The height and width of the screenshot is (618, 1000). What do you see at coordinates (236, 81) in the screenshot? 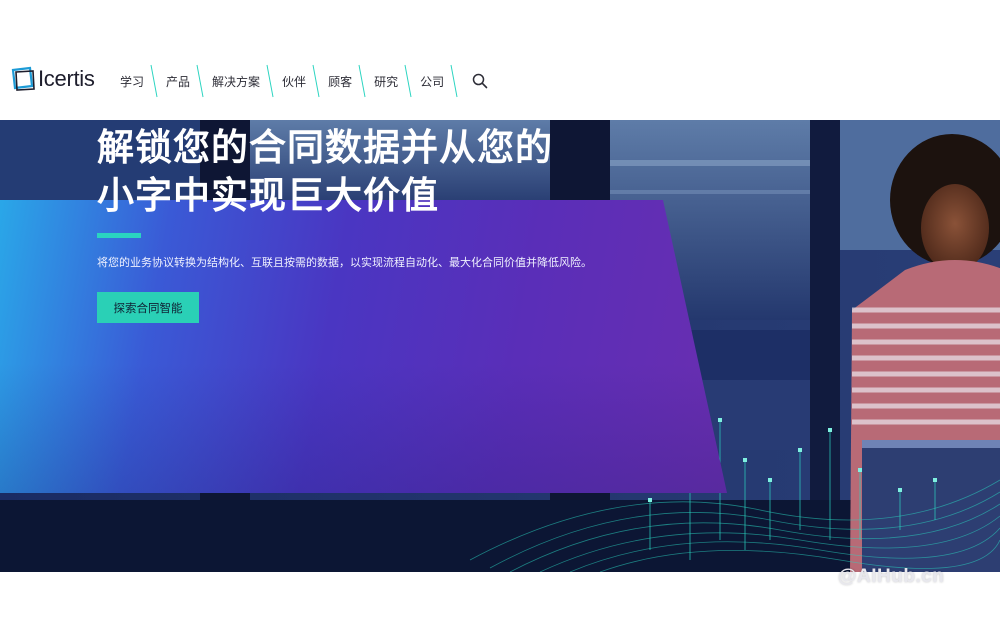
I see `nav-item-label: 解决方案` at bounding box center [236, 81].